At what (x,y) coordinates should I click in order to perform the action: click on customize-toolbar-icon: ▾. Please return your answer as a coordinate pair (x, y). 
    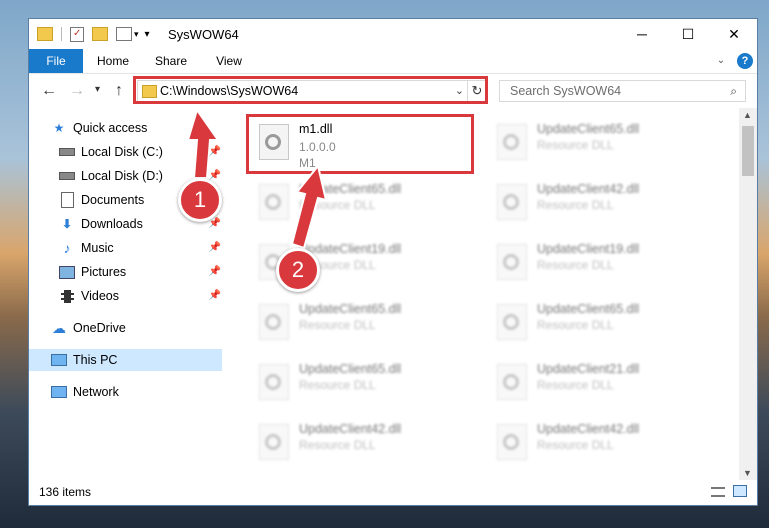
    Looking at the image, I should click on (147, 34).